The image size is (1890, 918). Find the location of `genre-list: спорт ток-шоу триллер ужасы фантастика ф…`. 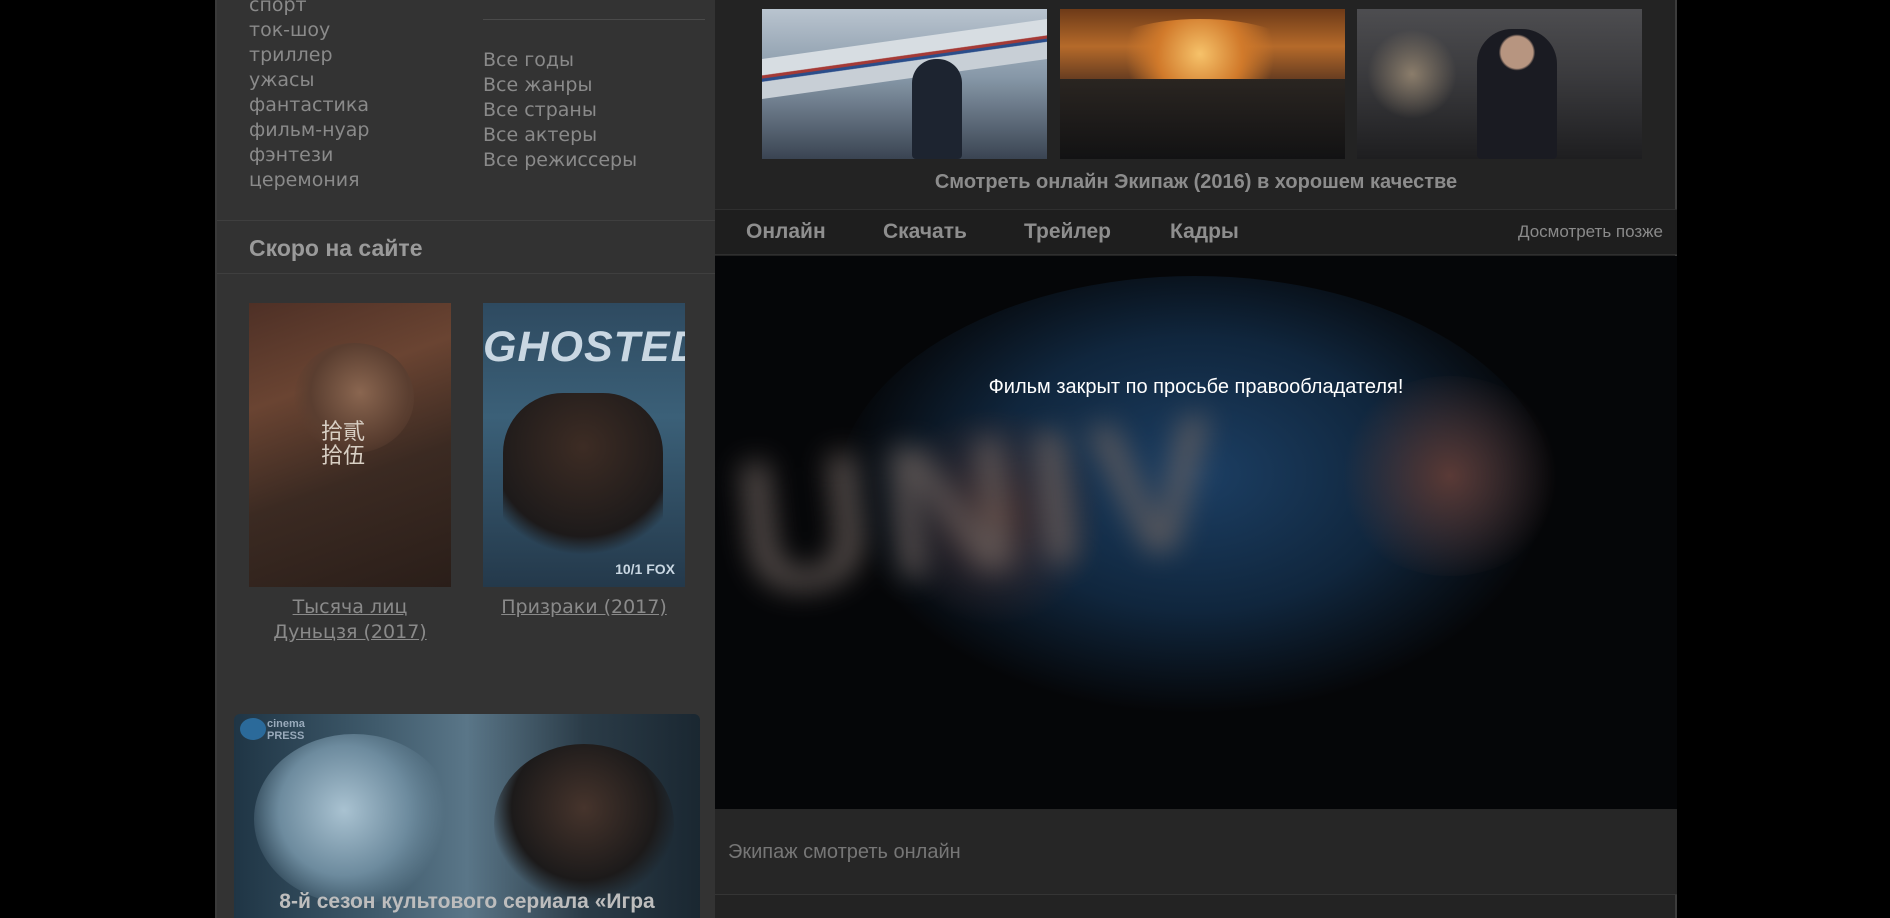

genre-list: спорт ток-шоу триллер ужасы фантастика ф… is located at coordinates (309, 96).